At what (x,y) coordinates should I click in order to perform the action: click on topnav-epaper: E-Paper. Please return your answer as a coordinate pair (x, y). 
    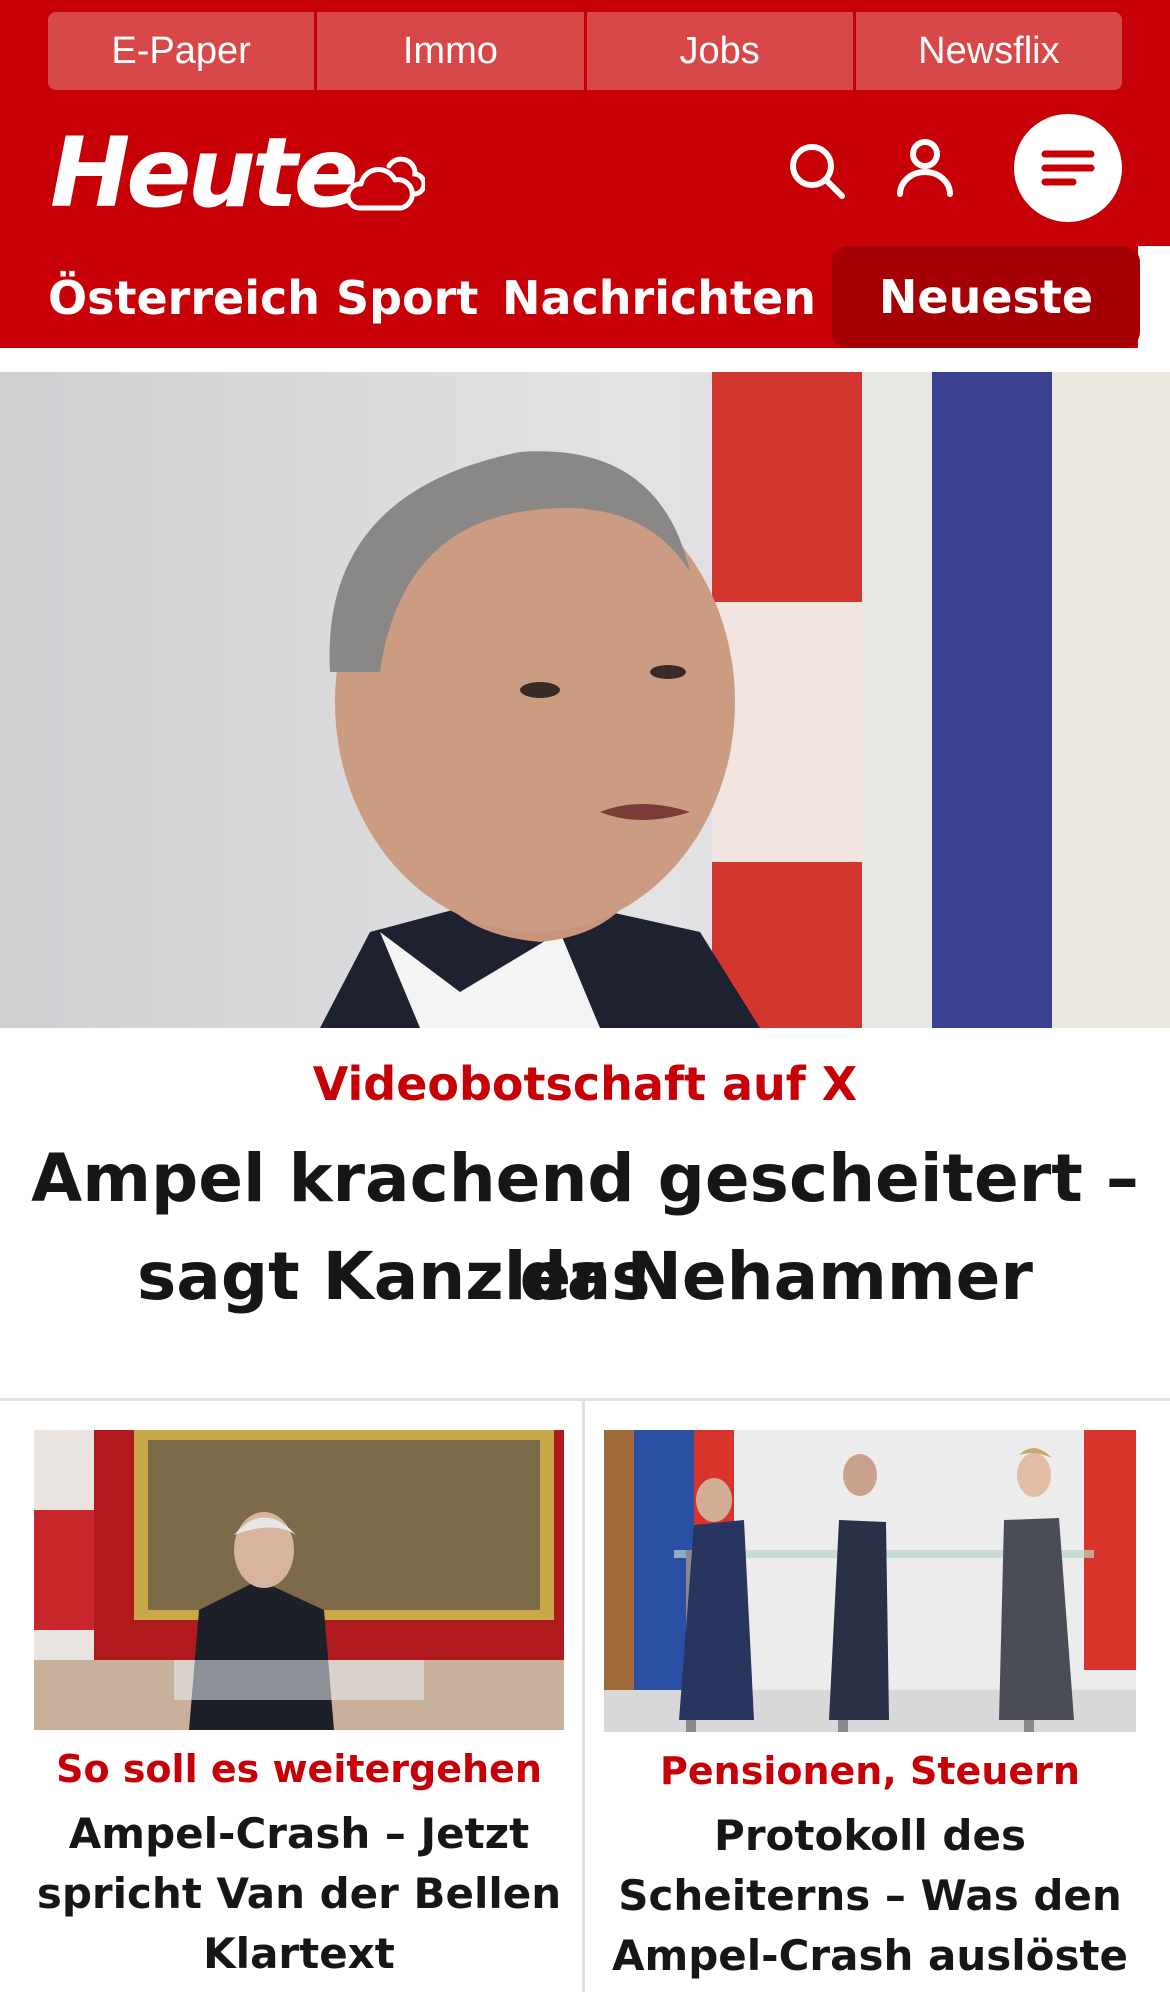
    Looking at the image, I should click on (183, 51).